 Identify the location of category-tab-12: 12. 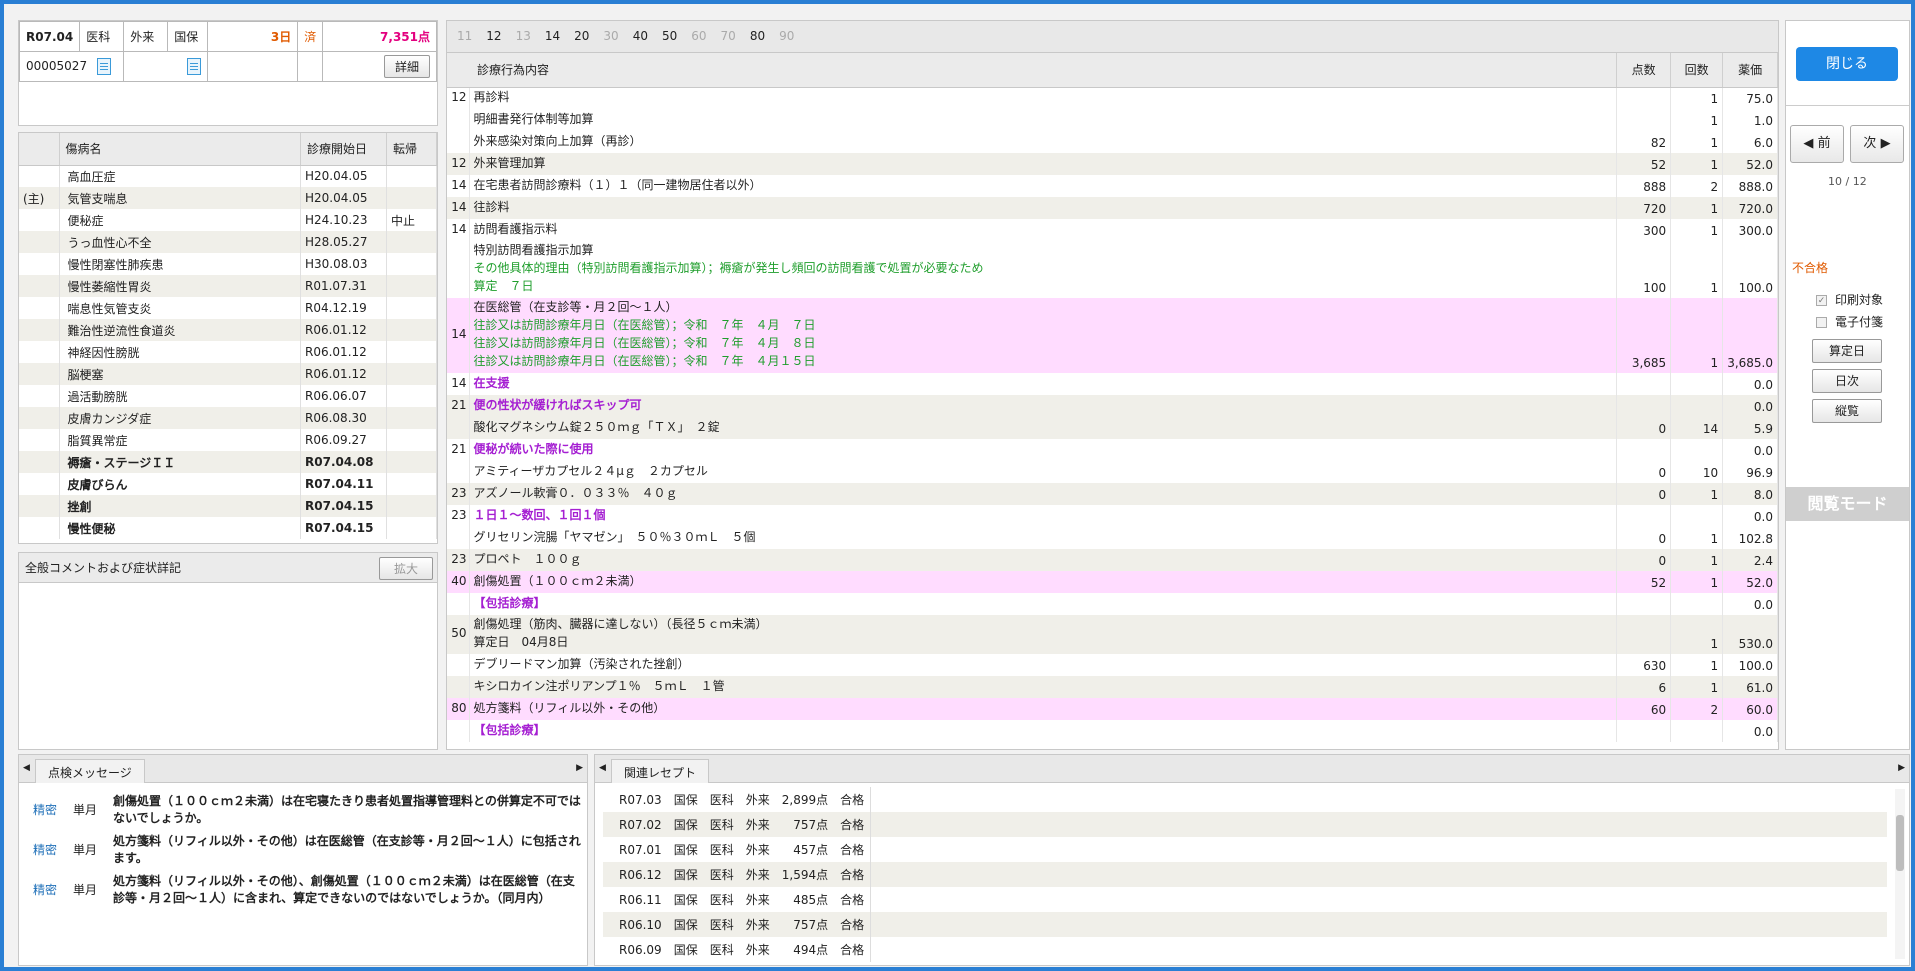
(493, 36).